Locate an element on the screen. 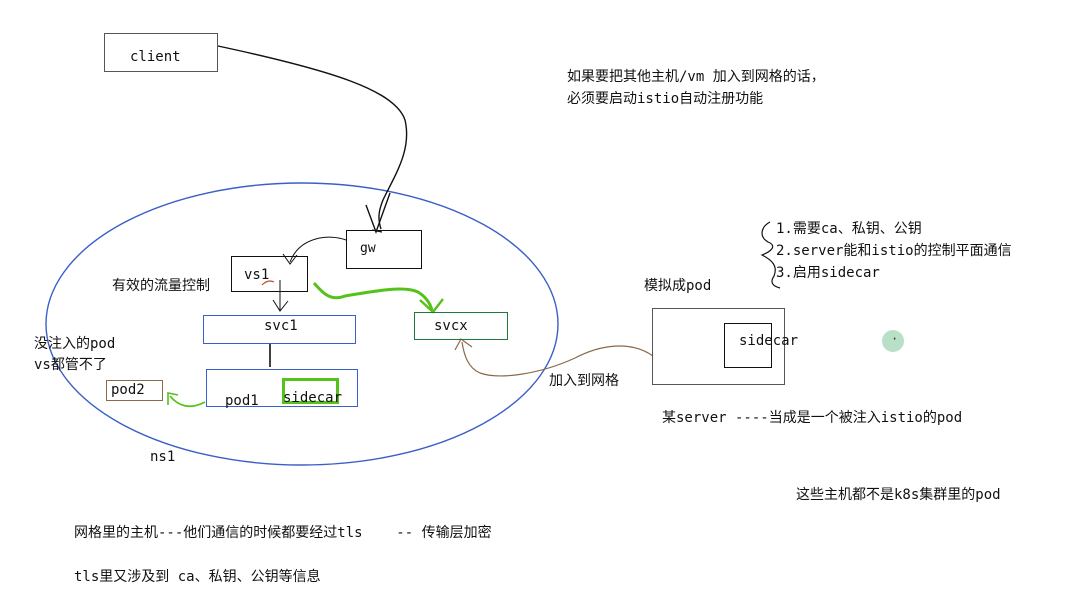 The width and height of the screenshot is (1084, 592). svcx-label: svcx is located at coordinates (451, 326).